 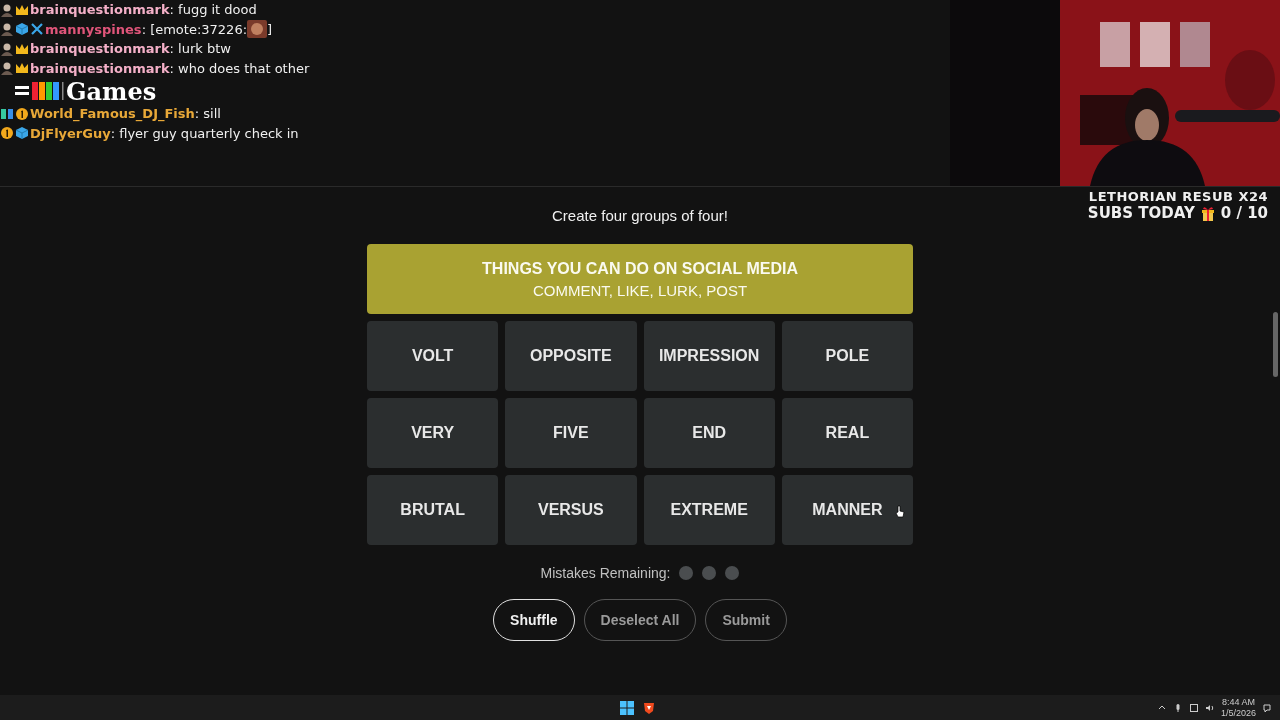 What do you see at coordinates (571, 510) in the screenshot?
I see `word-tile: VERSUS` at bounding box center [571, 510].